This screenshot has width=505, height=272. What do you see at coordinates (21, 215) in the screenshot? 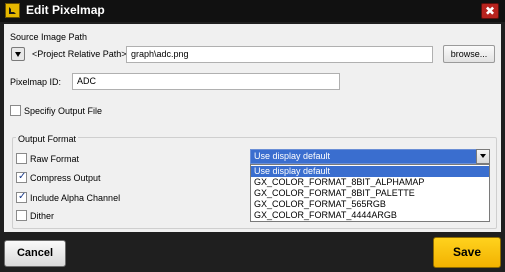
I see `dither-checkbox` at bounding box center [21, 215].